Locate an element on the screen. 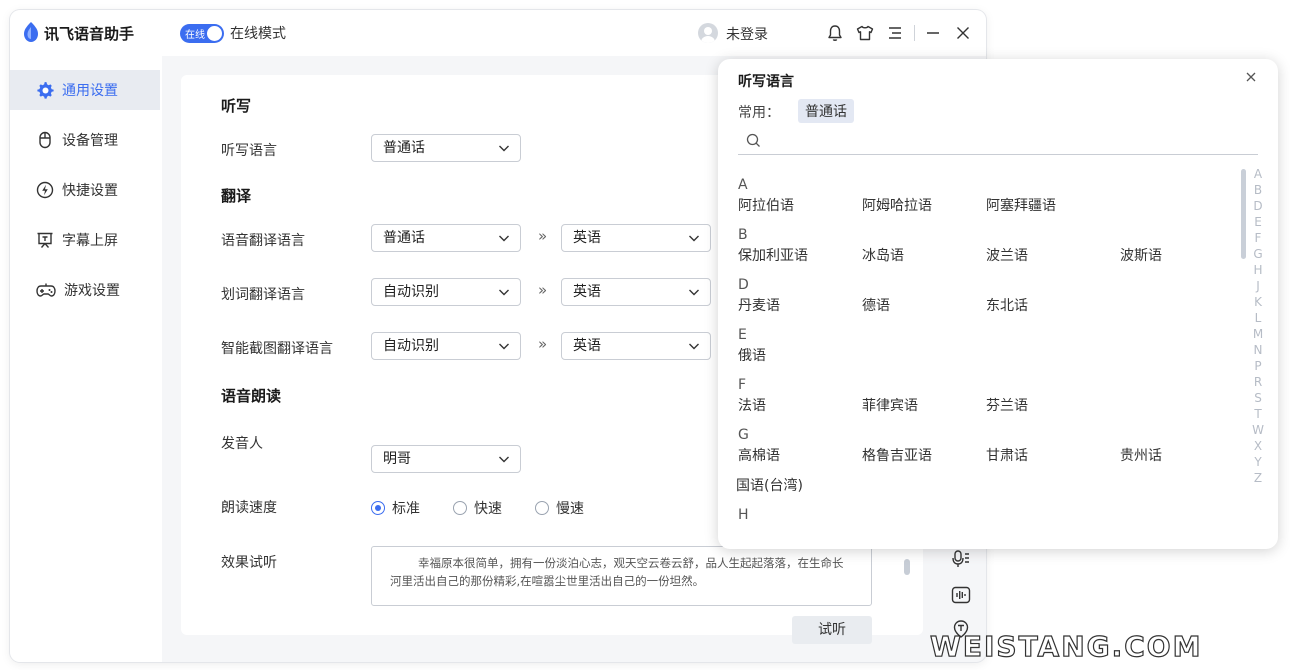 Image resolution: width=1290 pixels, height=670 pixels. language-option: 丹麦语 is located at coordinates (759, 305).